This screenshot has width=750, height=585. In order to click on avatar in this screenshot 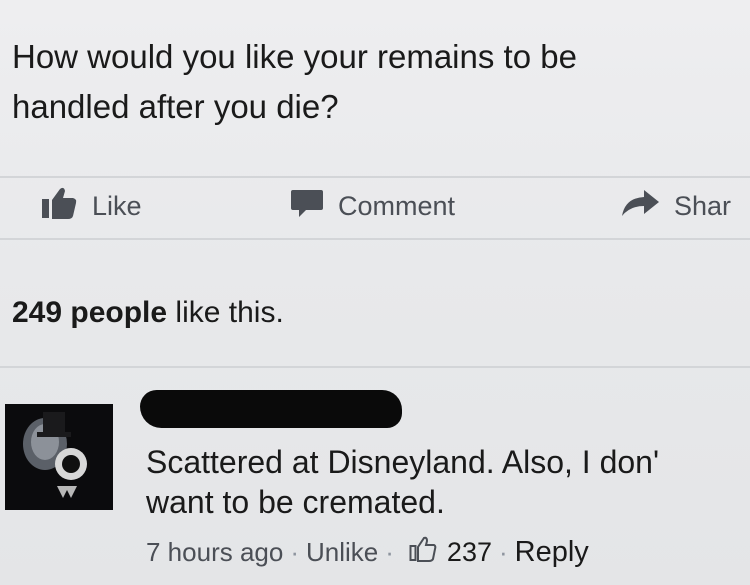, I will do `click(59, 457)`.